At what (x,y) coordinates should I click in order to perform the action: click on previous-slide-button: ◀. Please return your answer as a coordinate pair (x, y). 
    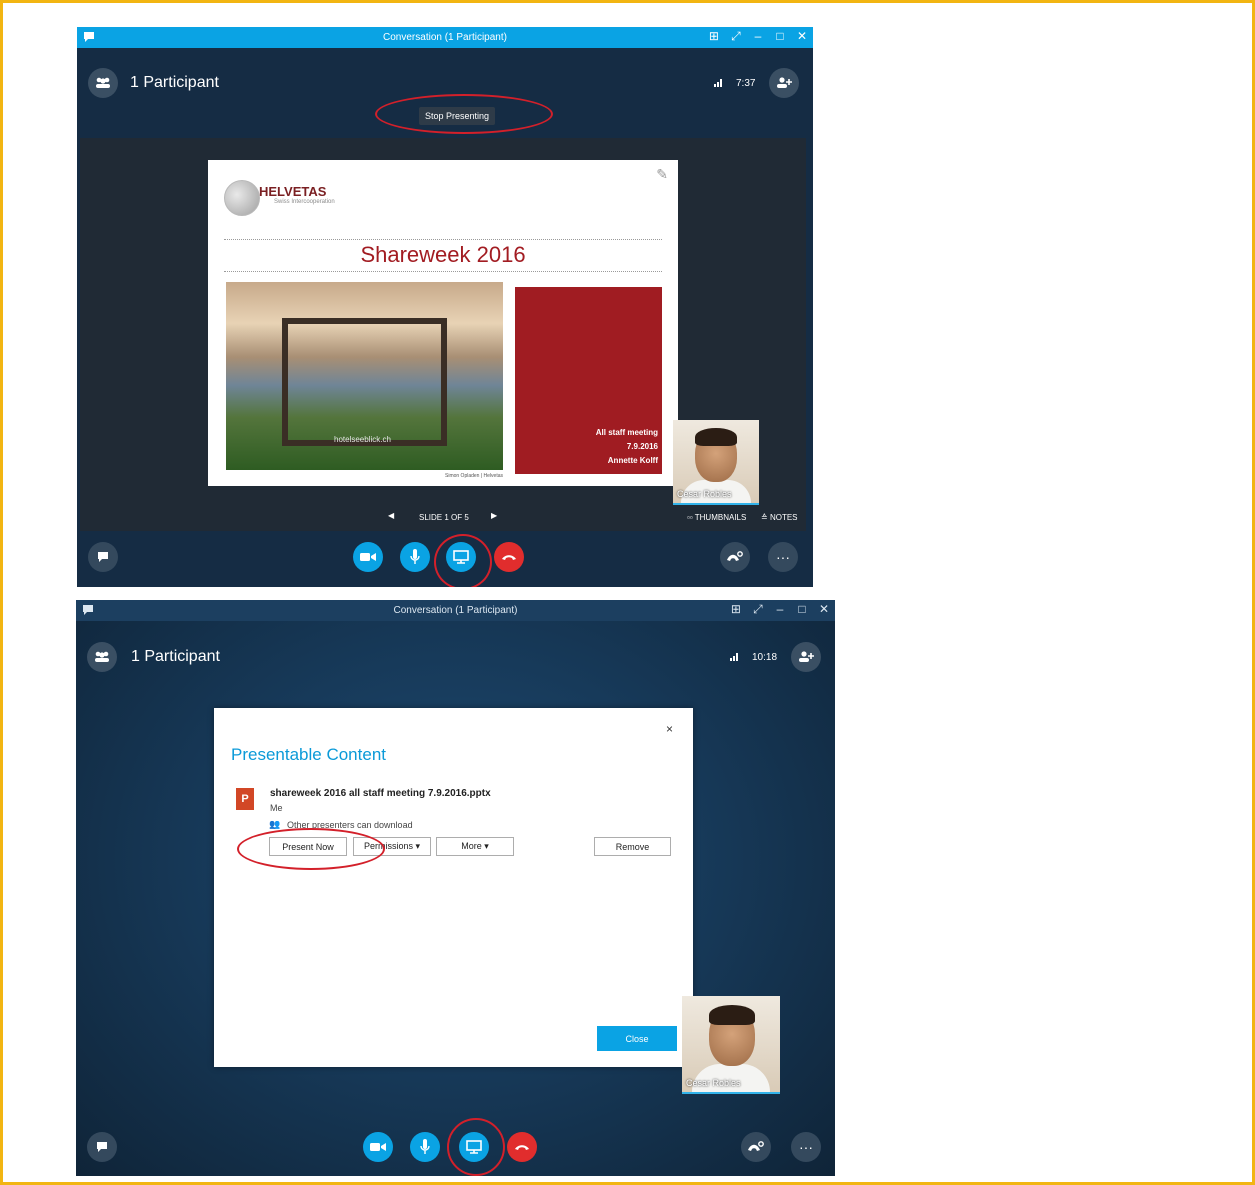
    Looking at the image, I should click on (391, 515).